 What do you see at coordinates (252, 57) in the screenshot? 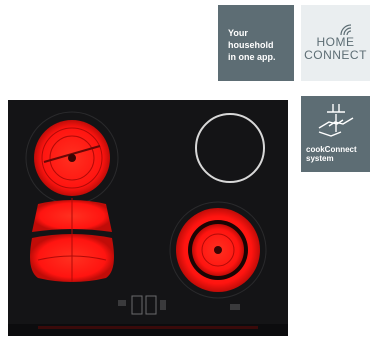
I see `household-app-line-3: in one app.` at bounding box center [252, 57].